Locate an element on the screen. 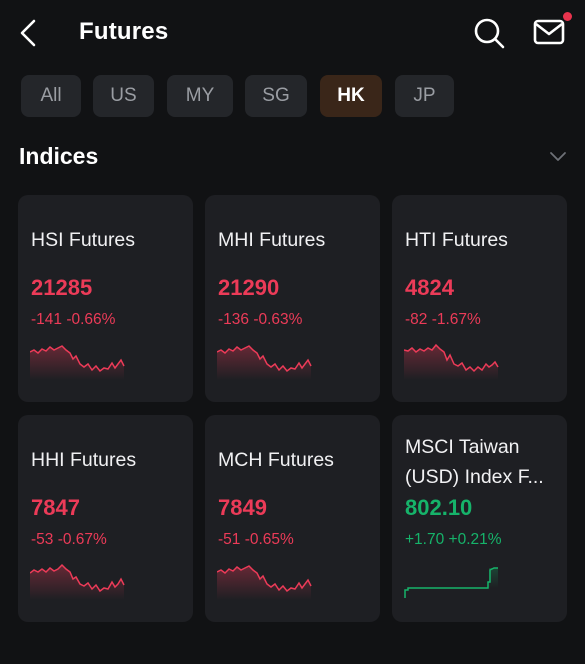 The height and width of the screenshot is (664, 585). tab-us: US is located at coordinates (123, 96).